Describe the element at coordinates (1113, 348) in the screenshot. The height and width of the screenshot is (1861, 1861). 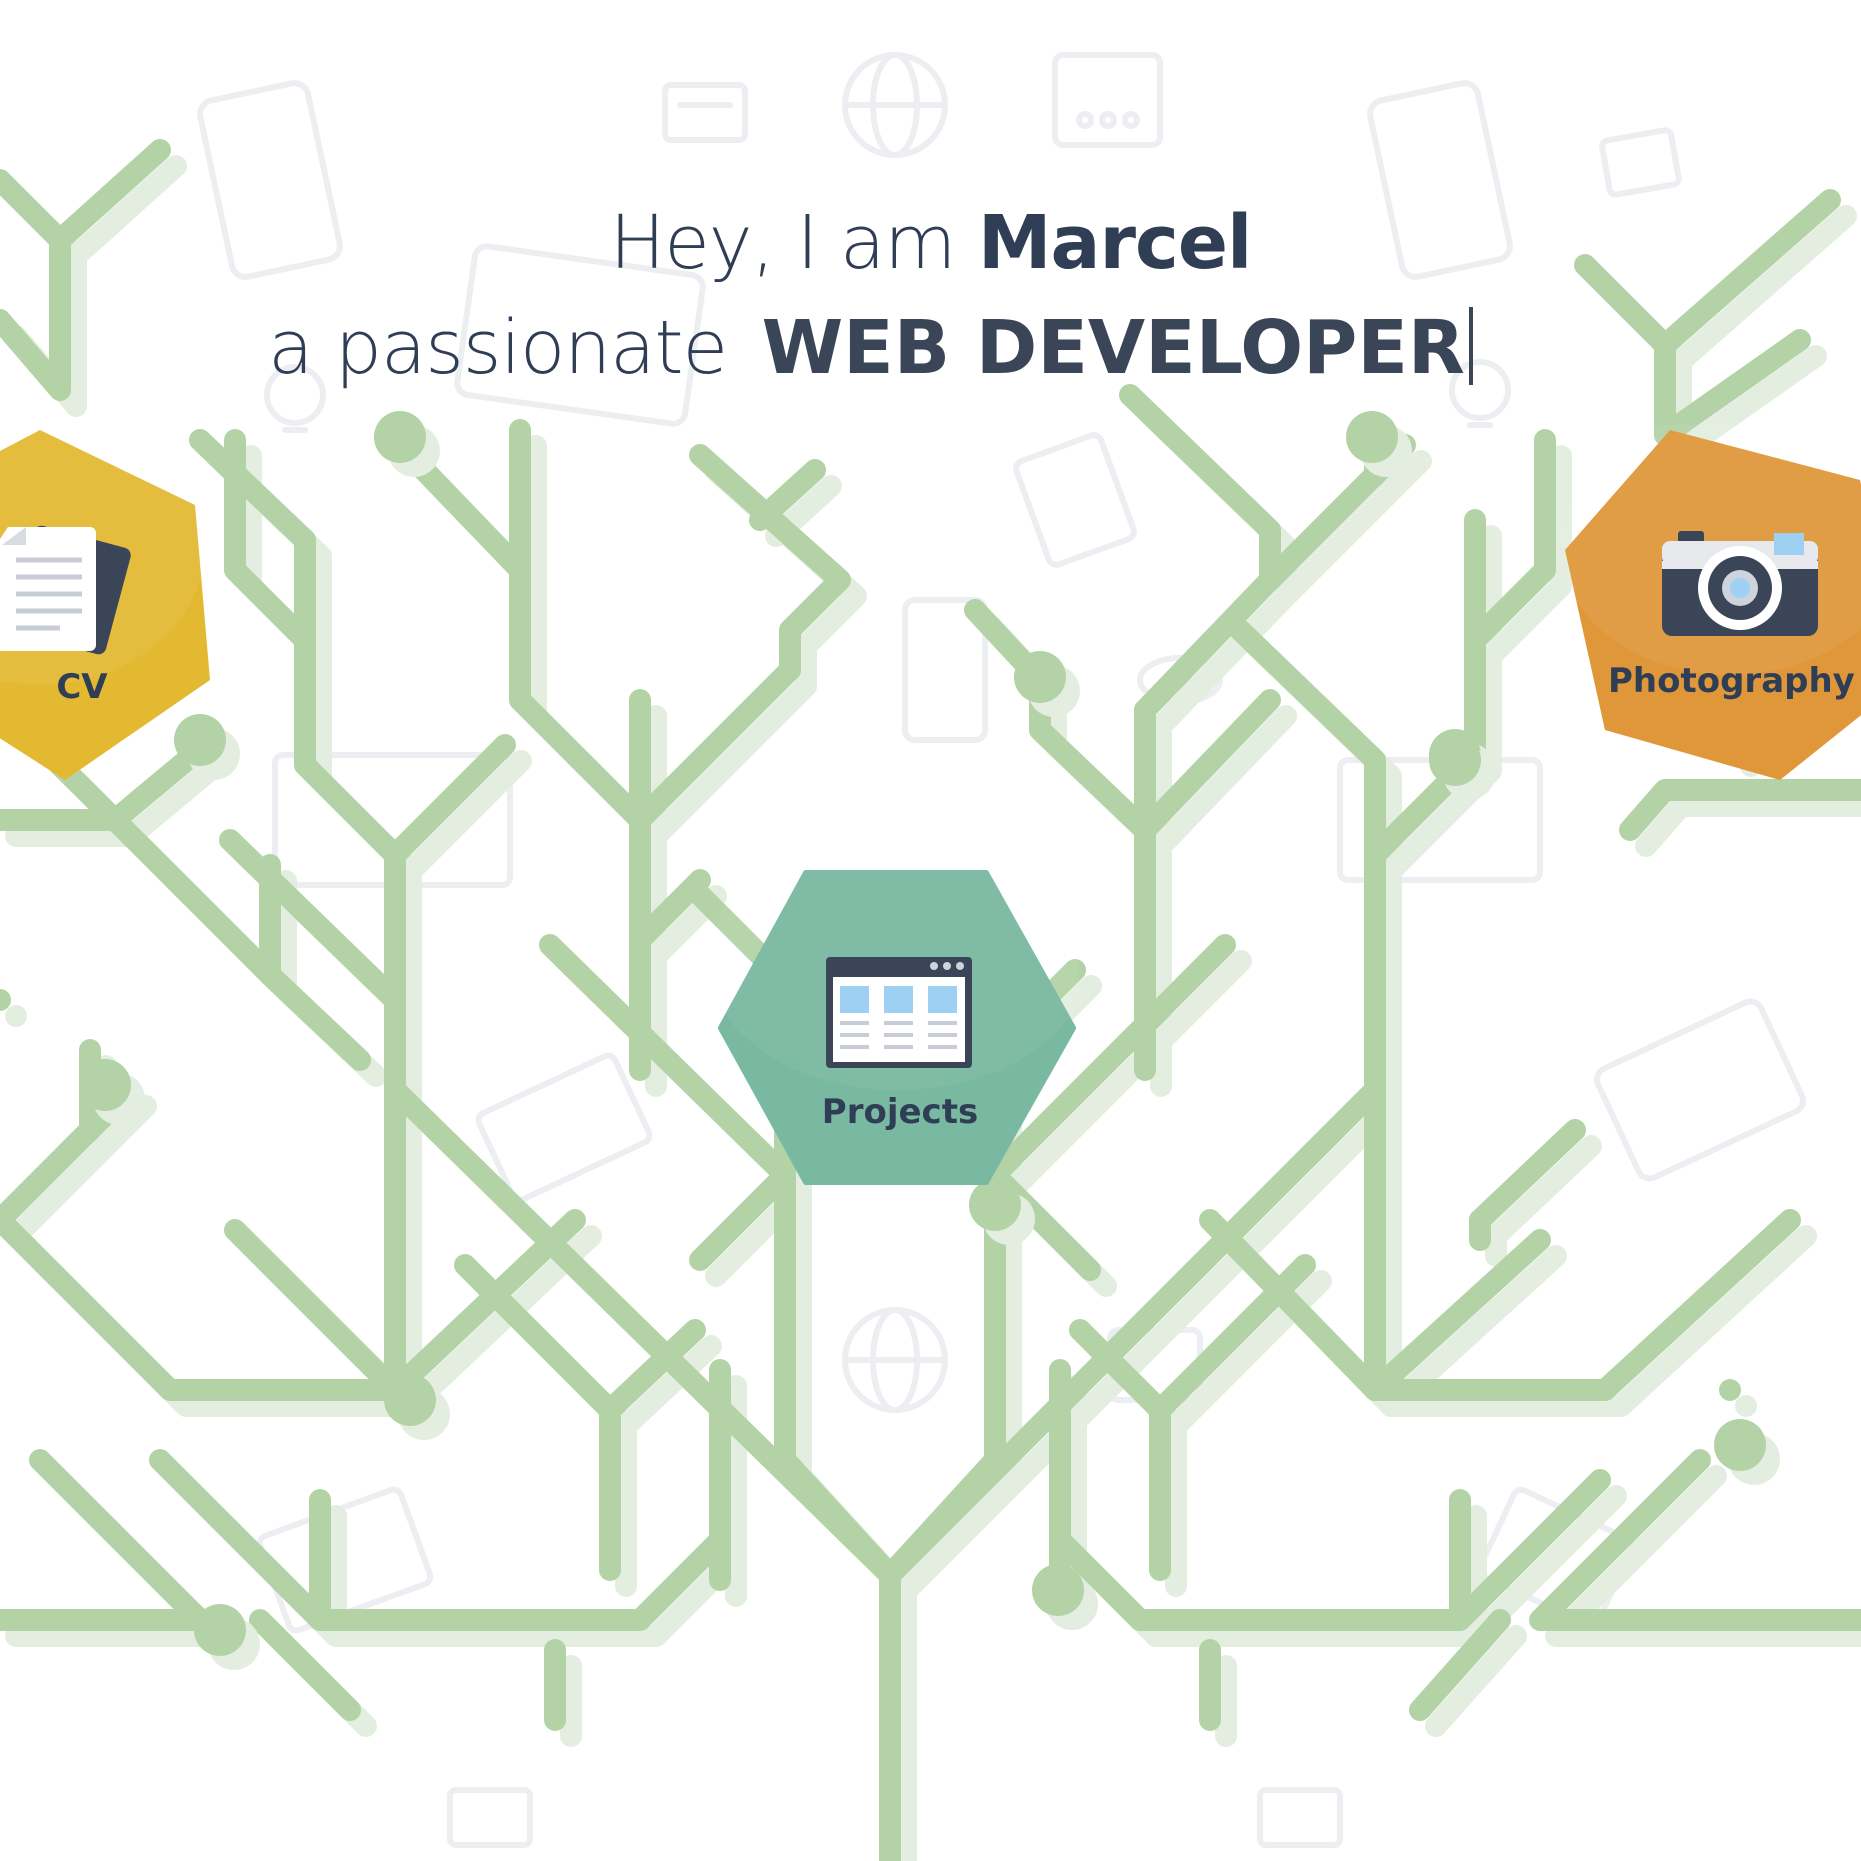
I see `hero-role: WEB DEVELOPER` at that location.